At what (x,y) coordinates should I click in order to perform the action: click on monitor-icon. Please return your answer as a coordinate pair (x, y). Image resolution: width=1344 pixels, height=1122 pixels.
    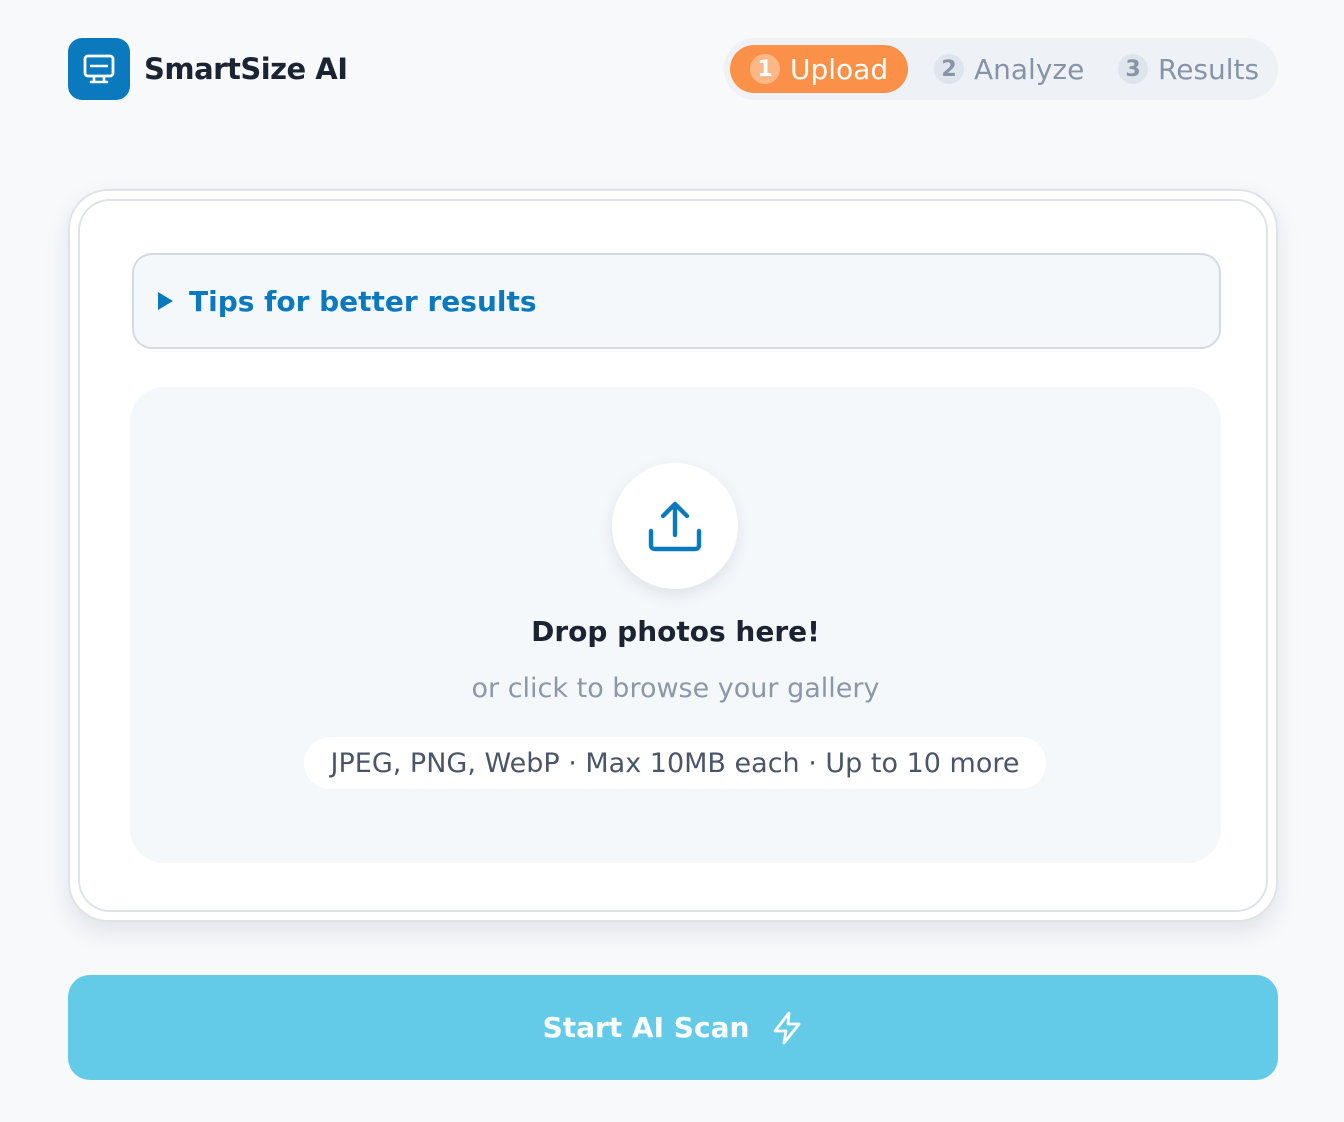
    Looking at the image, I should click on (99, 69).